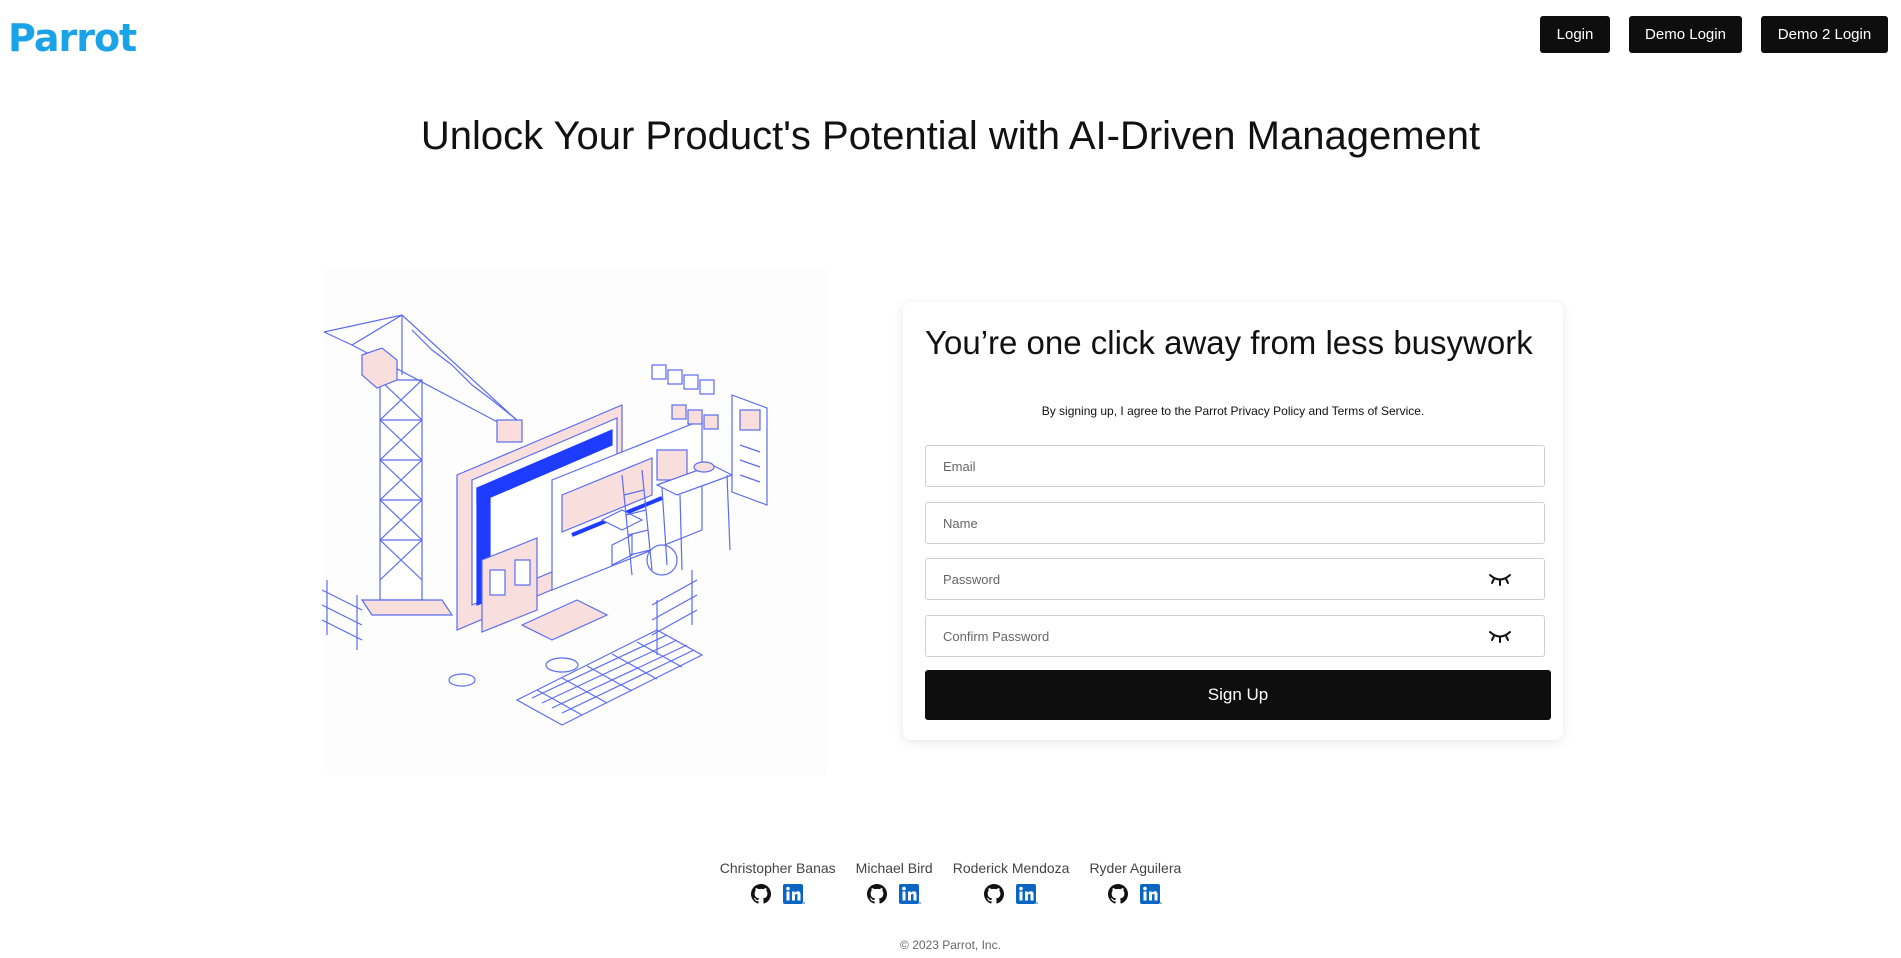  I want to click on password-input, so click(1235, 579).